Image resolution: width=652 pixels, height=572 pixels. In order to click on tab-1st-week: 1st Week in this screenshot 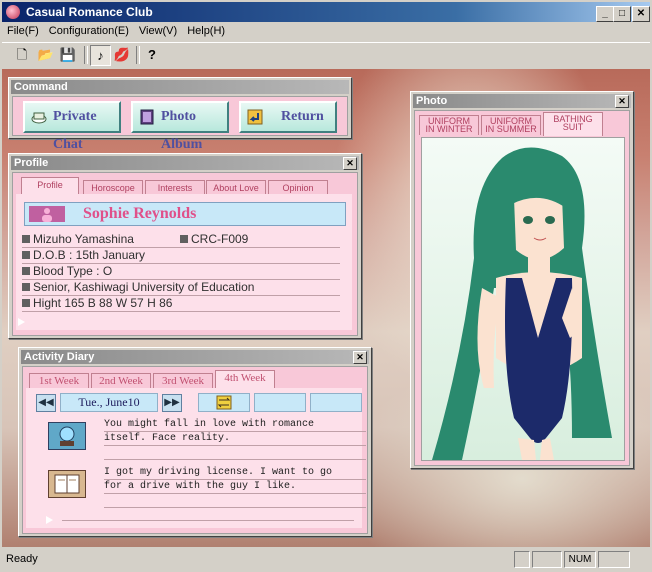, I will do `click(59, 381)`.